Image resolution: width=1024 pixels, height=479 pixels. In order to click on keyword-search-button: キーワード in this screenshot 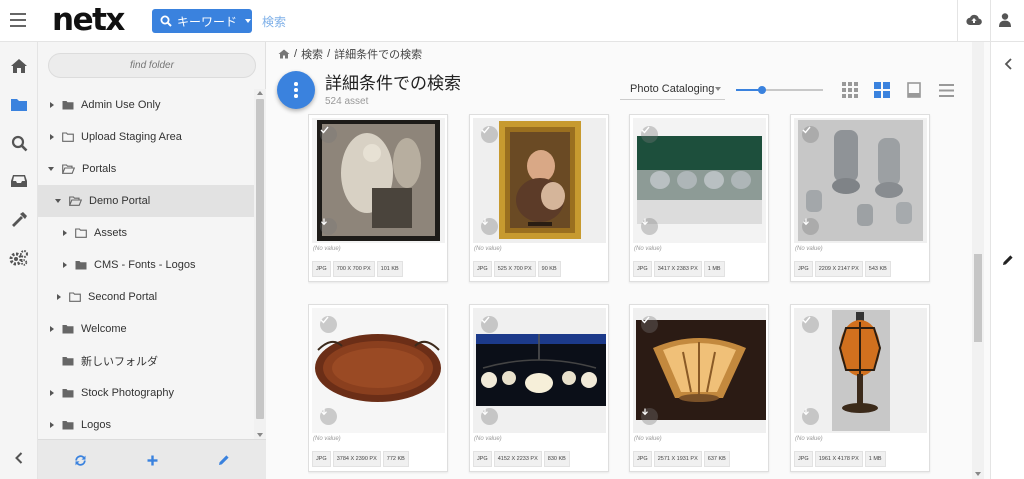, I will do `click(202, 21)`.